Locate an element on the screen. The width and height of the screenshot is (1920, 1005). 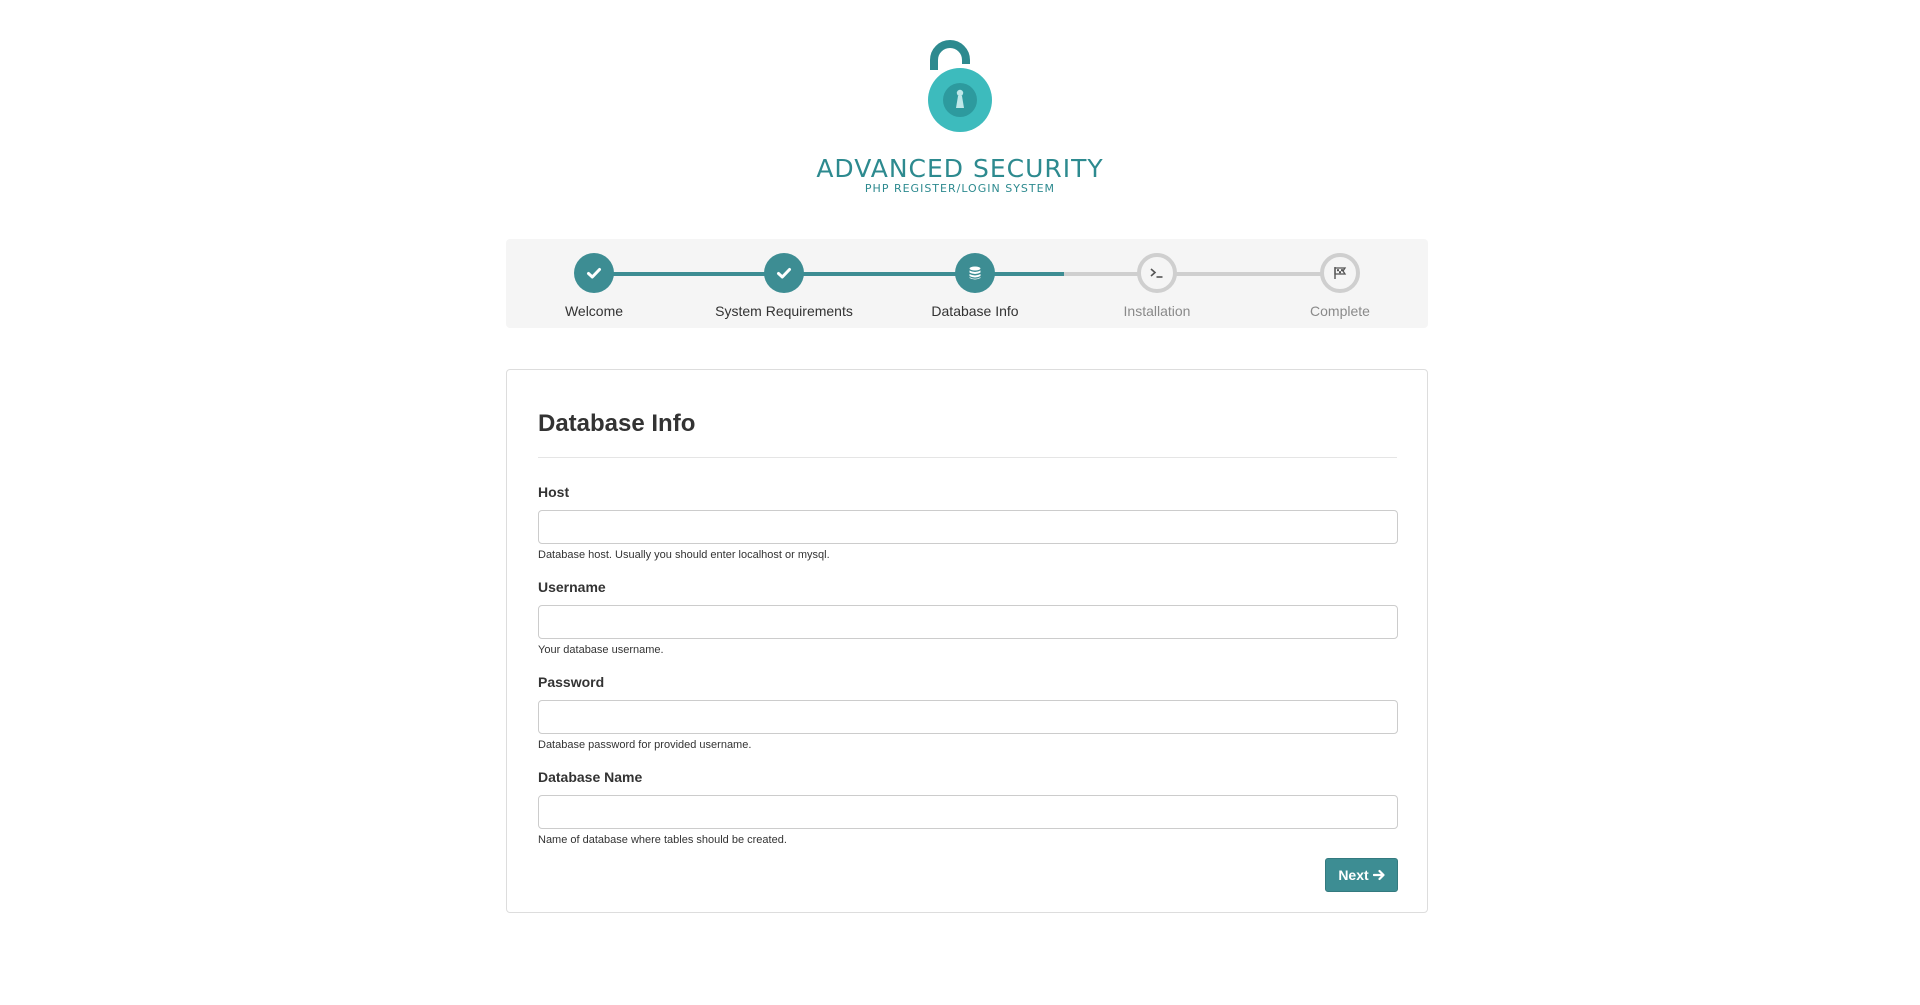
next-button: Next is located at coordinates (1361, 875).